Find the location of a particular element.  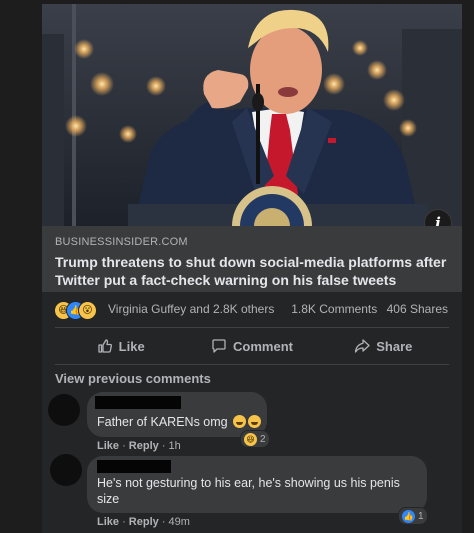

share-button: Share is located at coordinates (383, 346).